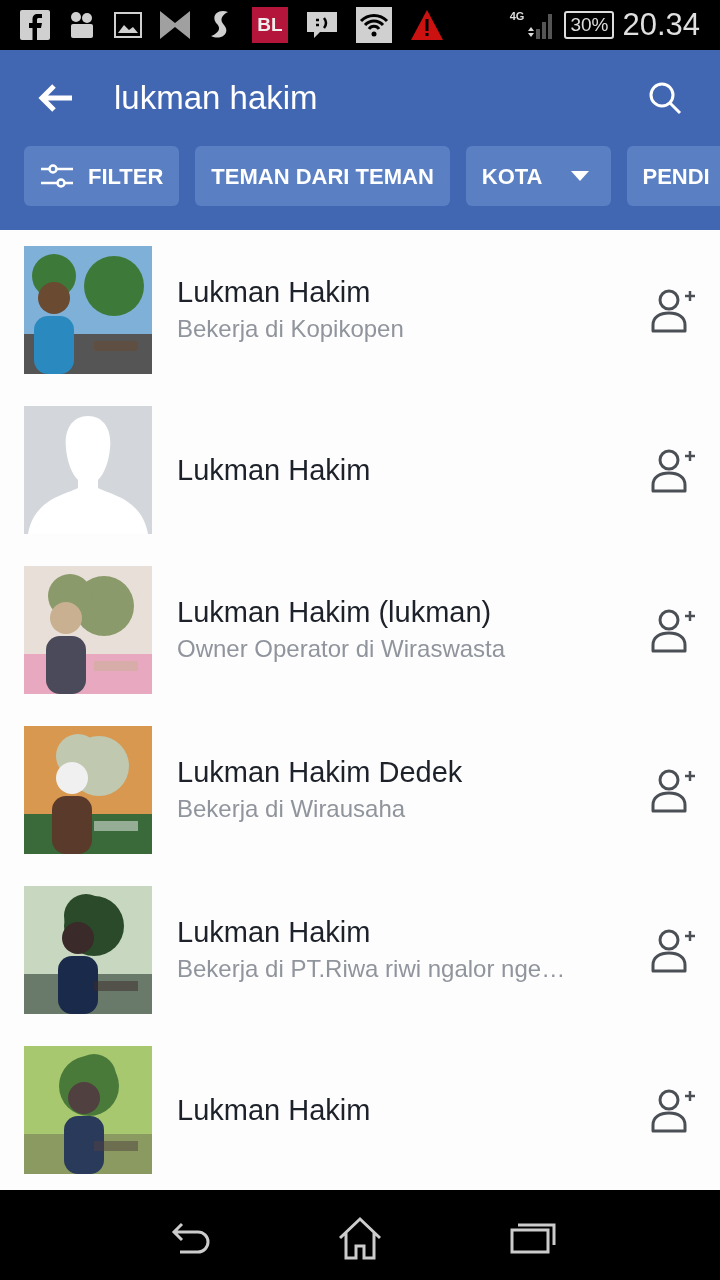  What do you see at coordinates (381, 98) in the screenshot?
I see `search-query: lukman hakim` at bounding box center [381, 98].